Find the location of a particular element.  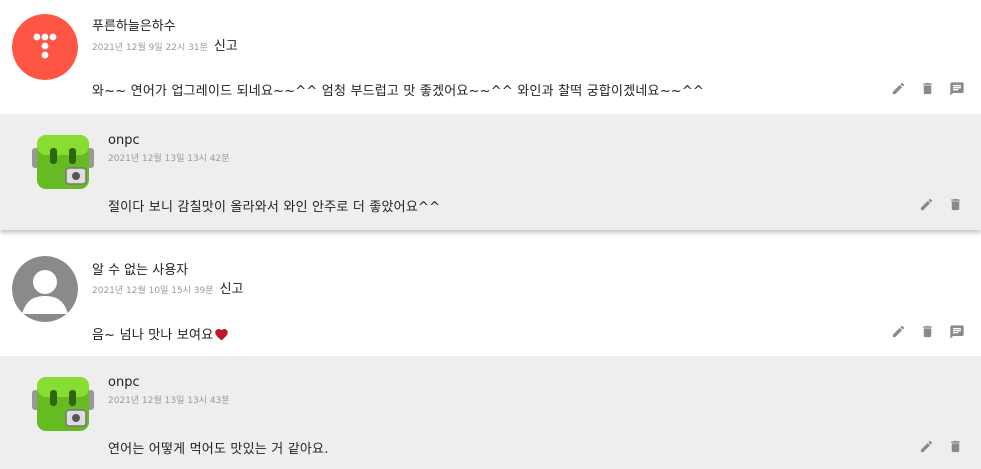

tistory-logo-avatar is located at coordinates (45, 47).